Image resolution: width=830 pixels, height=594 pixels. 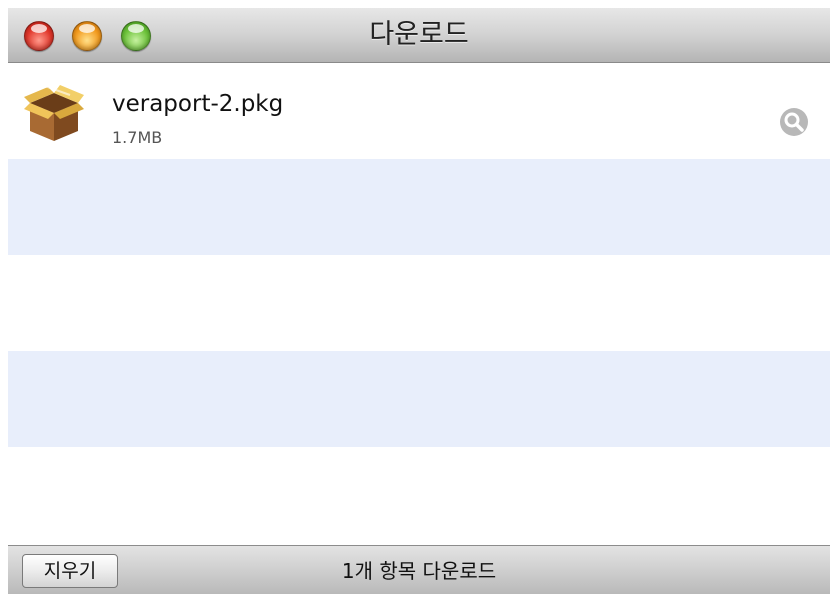 I want to click on reveal-in-finder-button, so click(x=794, y=122).